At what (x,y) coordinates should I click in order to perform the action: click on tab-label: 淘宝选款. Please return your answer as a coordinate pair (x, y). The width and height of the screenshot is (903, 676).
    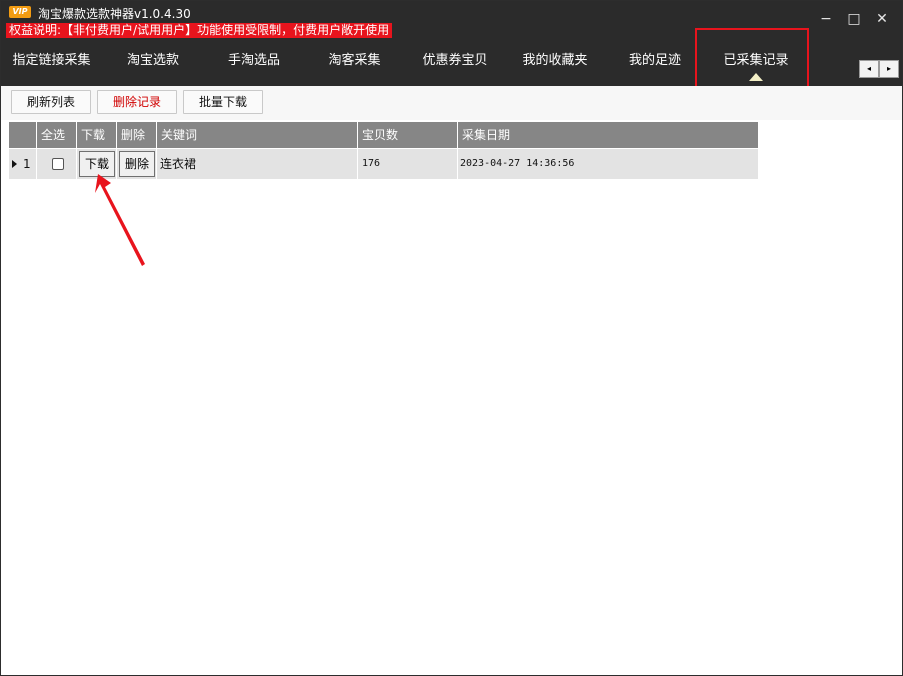
    Looking at the image, I should click on (152, 60).